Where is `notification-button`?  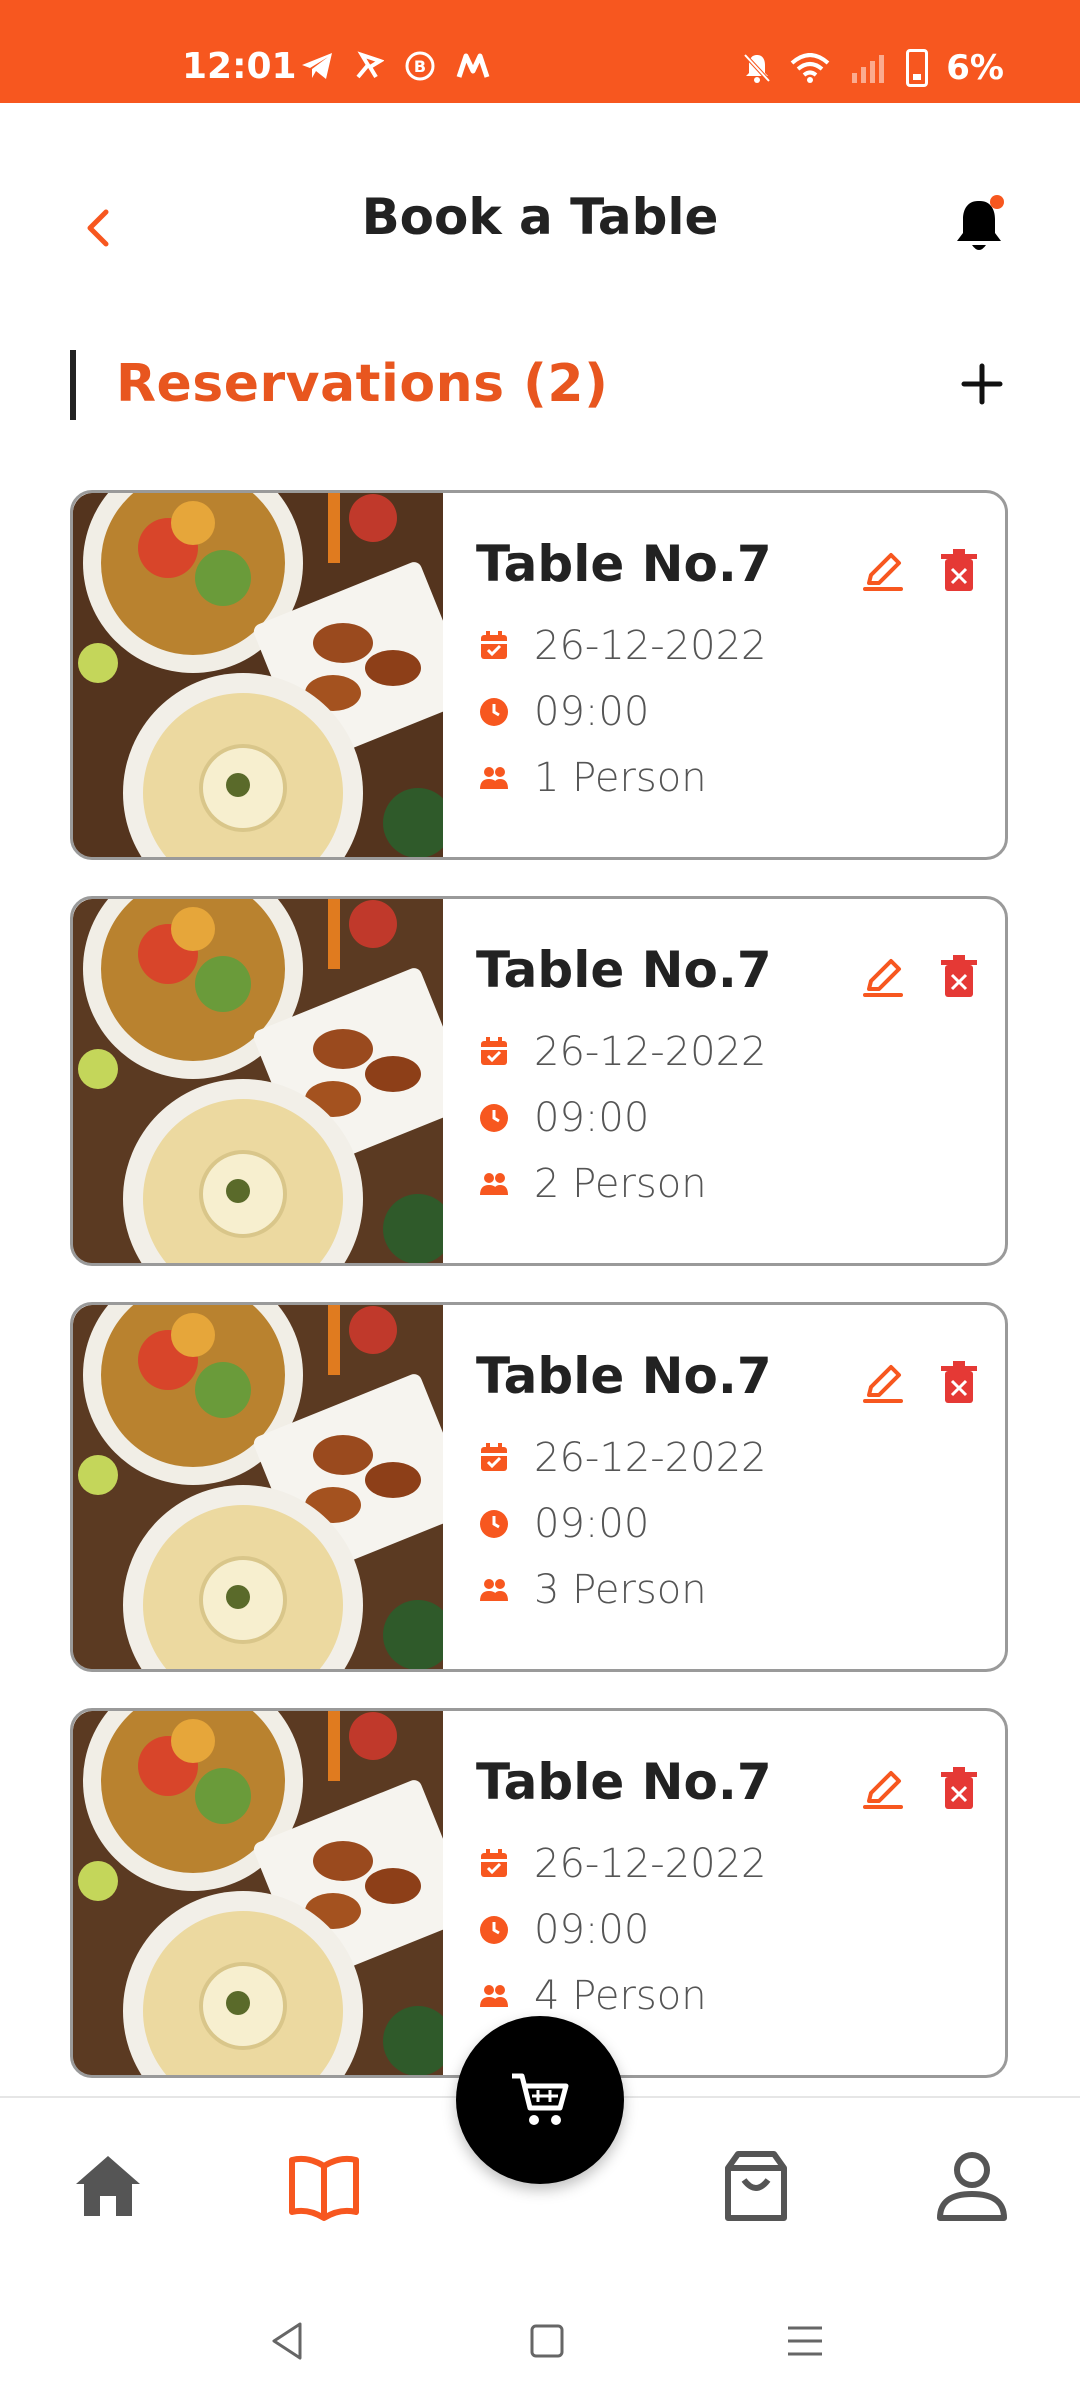 notification-button is located at coordinates (980, 225).